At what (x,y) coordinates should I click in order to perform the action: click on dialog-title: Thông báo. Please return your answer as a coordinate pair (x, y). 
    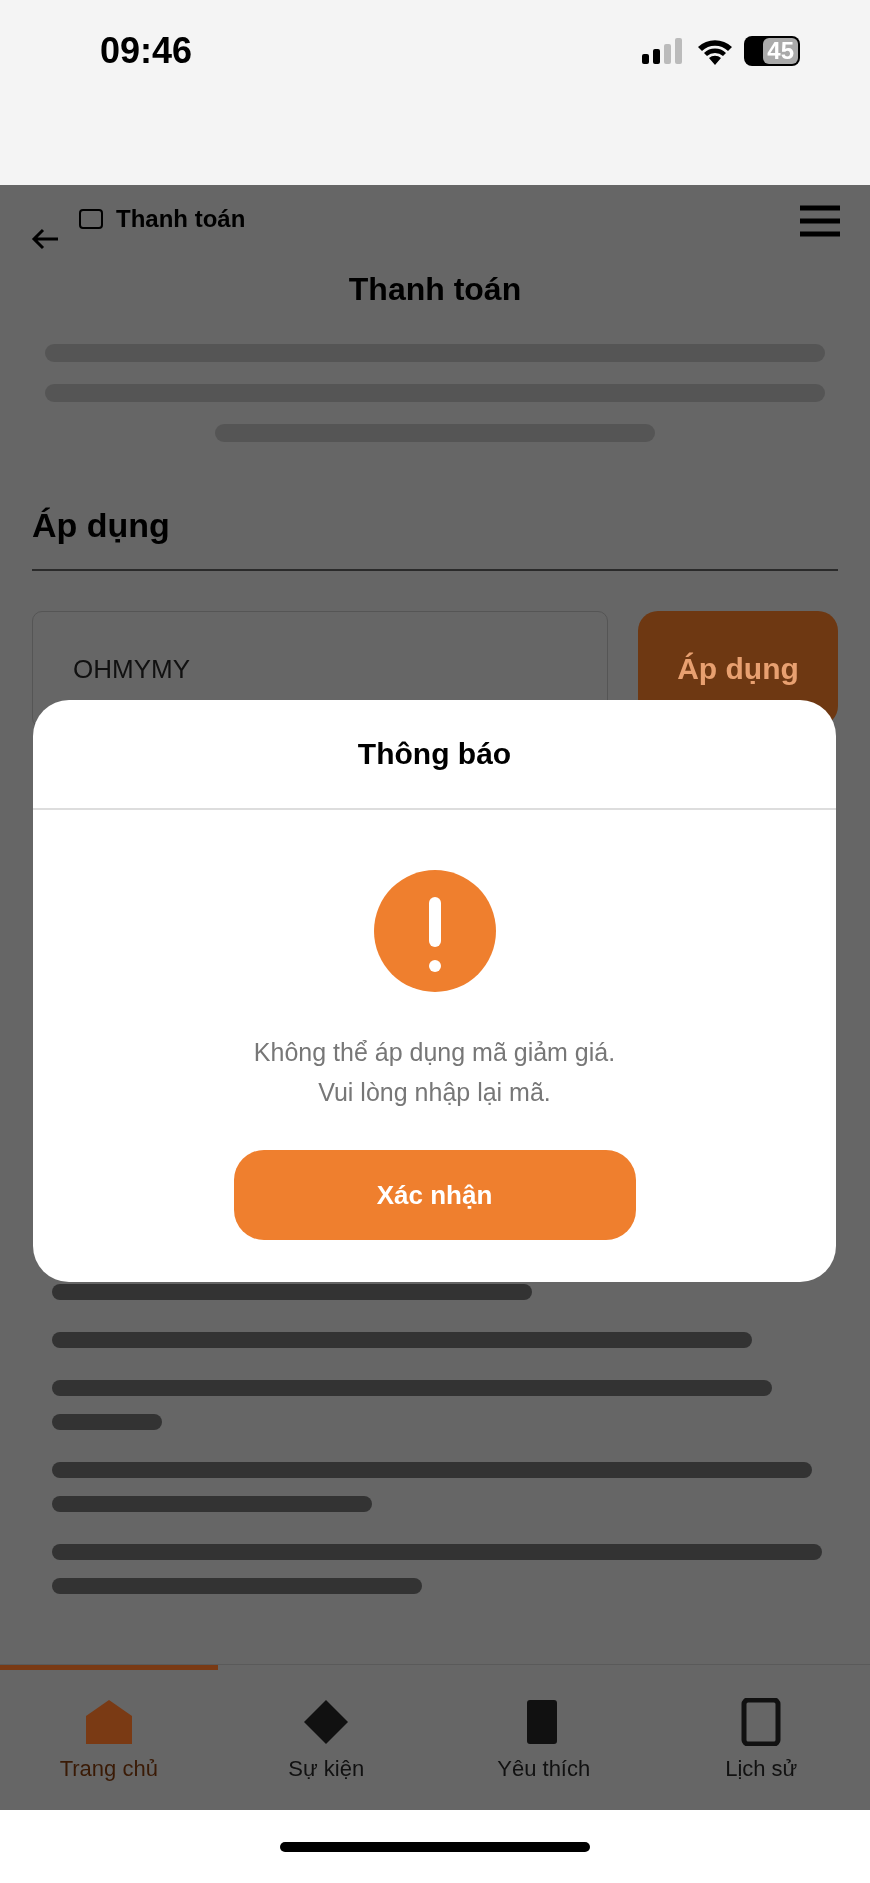
    Looking at the image, I should click on (434, 755).